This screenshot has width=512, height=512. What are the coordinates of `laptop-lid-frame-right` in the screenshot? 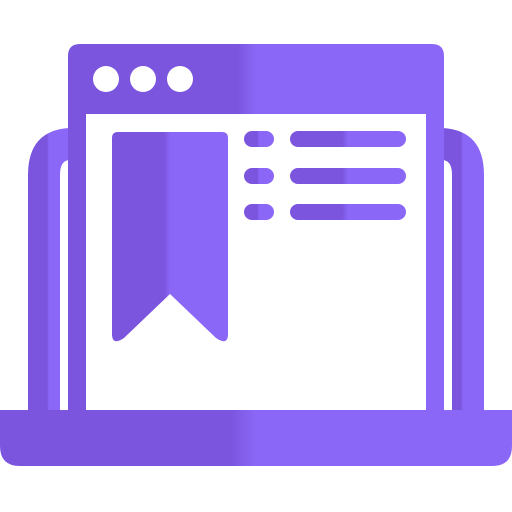 It's located at (463, 269).